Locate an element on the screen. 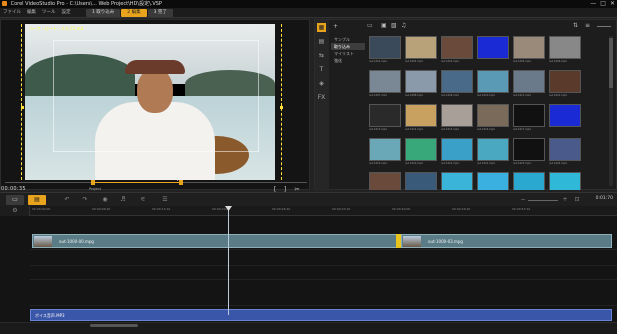  title-safe-box is located at coordinates (156, 96).